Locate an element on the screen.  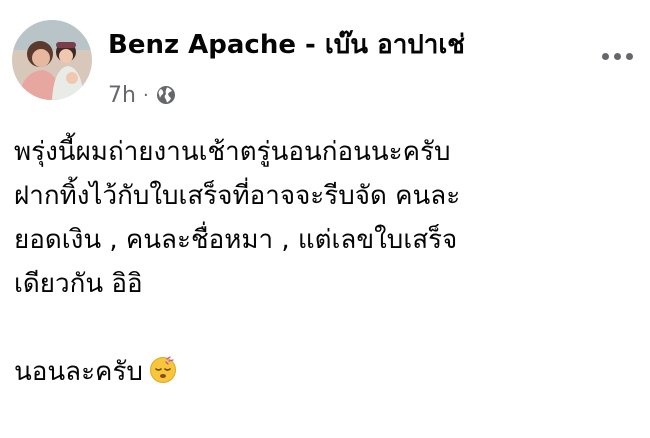
post-text-line: พรุ่งนี้ผมถ่ายงานเช้าตรู่นอนก่อนนะครับ is located at coordinates (232, 152).